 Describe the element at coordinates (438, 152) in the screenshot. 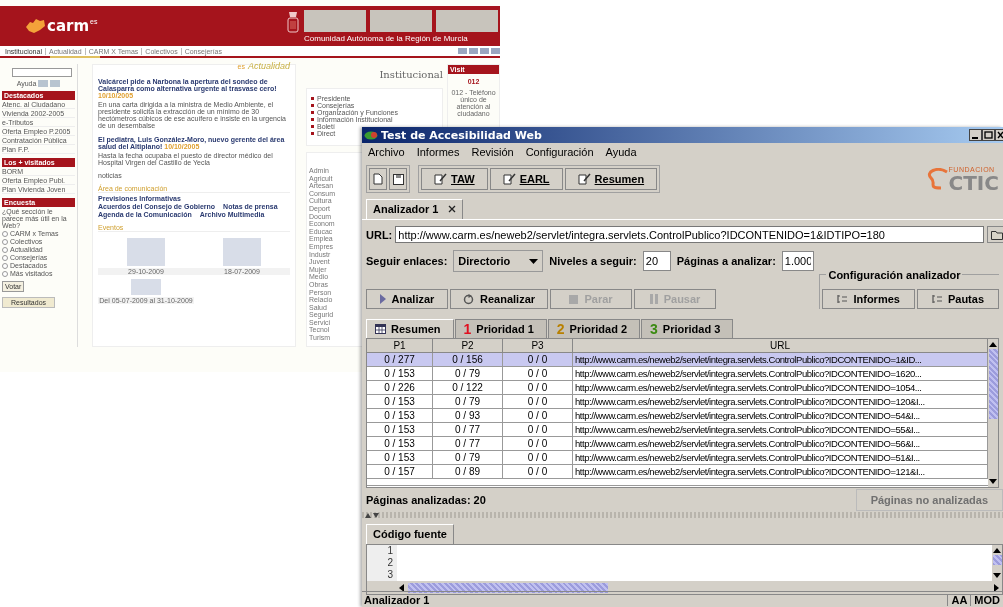

I see `menu-item: Informes` at that location.